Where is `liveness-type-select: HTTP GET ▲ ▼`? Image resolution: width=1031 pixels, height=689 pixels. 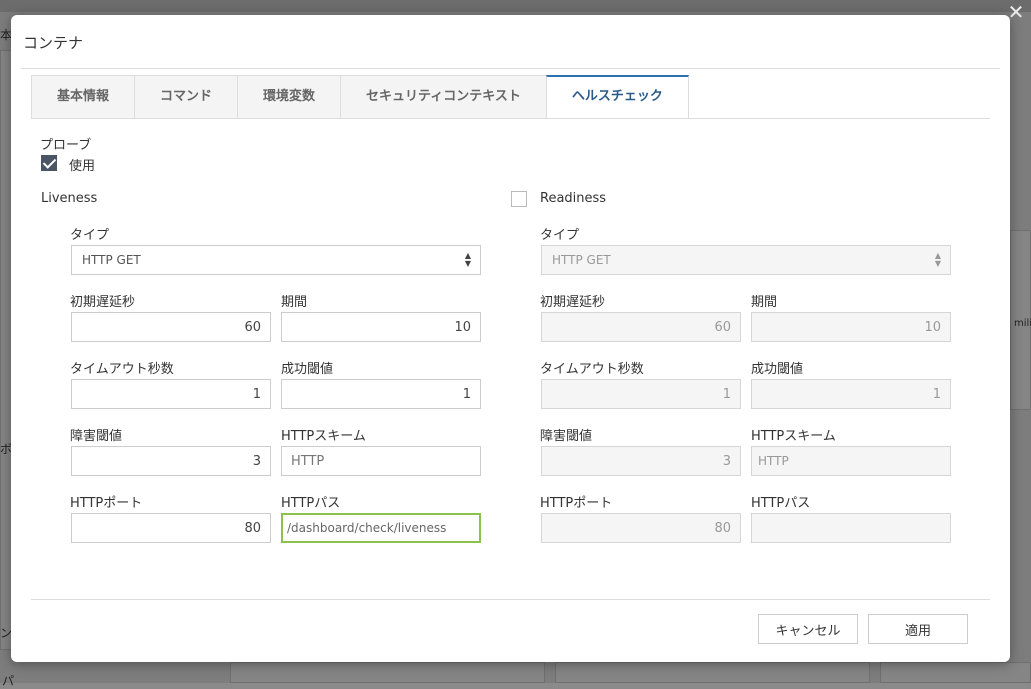 liveness-type-select: HTTP GET ▲ ▼ is located at coordinates (276, 260).